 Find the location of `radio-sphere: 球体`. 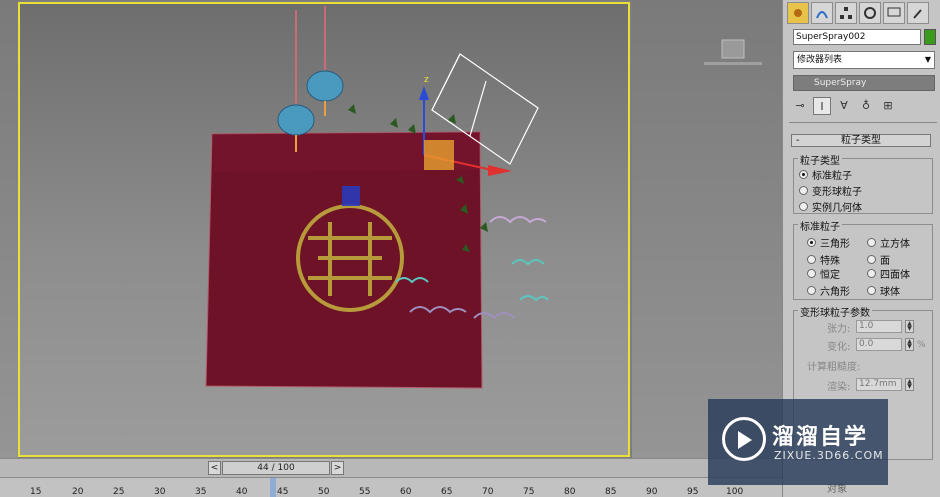

radio-sphere: 球体 is located at coordinates (883, 290).